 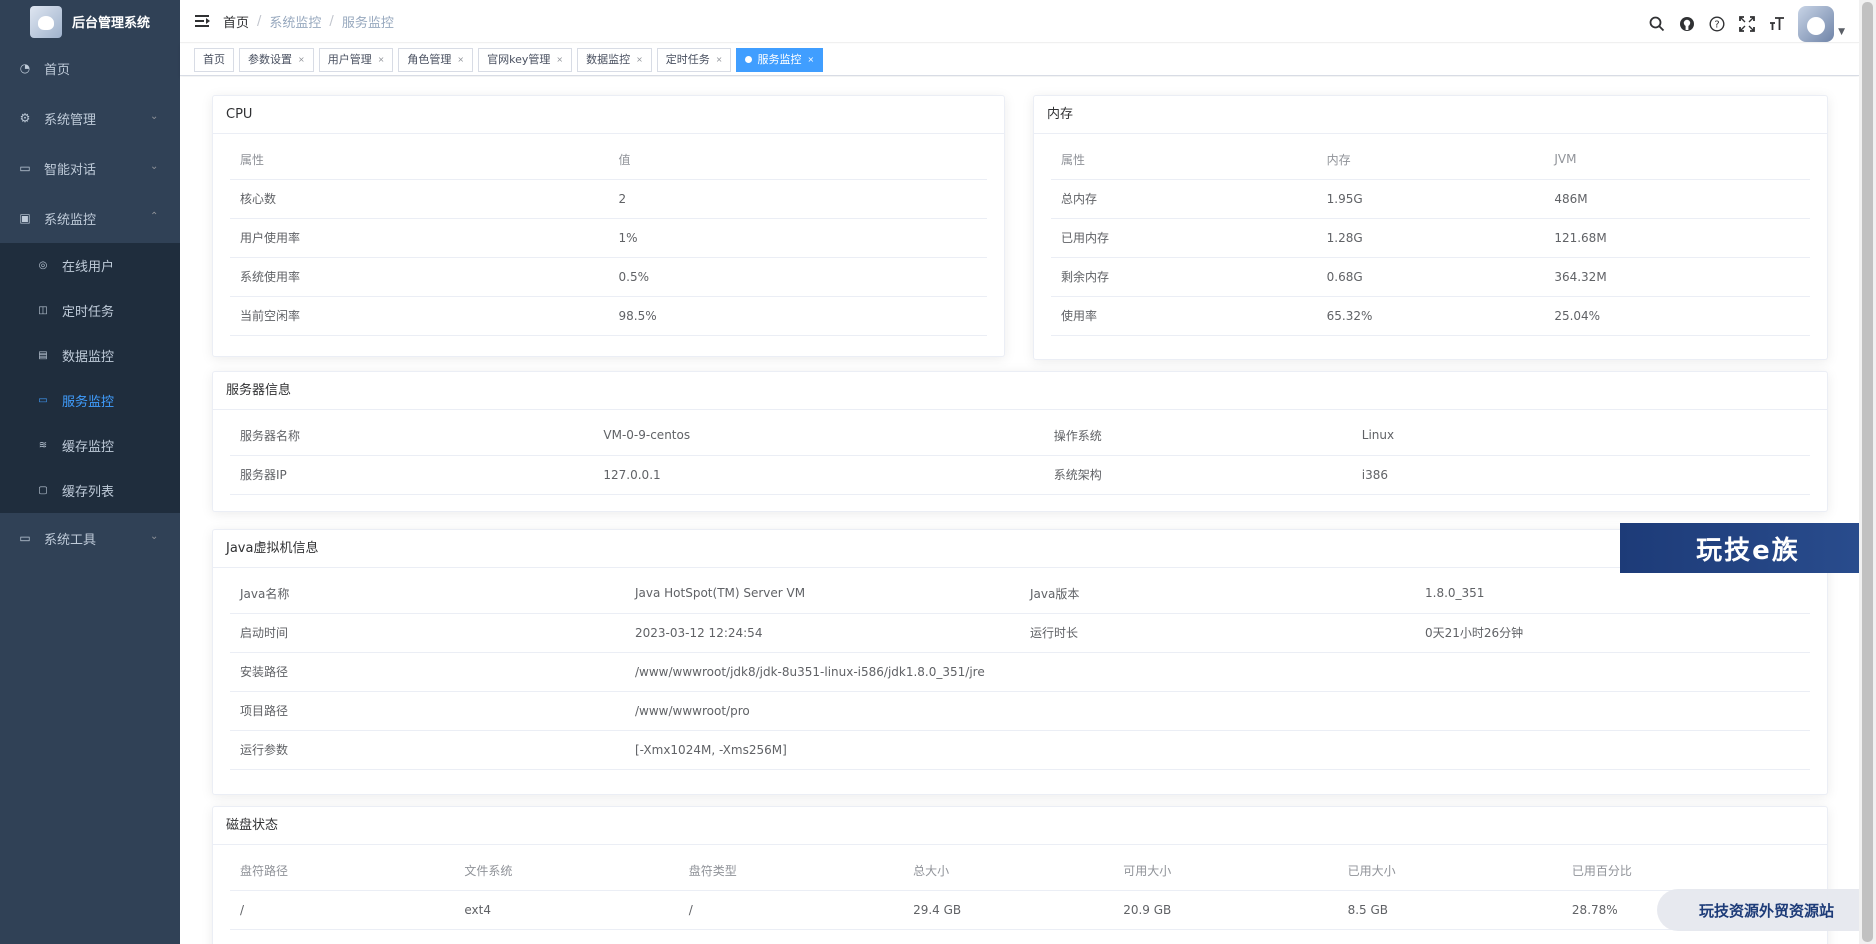 I want to click on fullscreen-icon, so click(x=1747, y=24).